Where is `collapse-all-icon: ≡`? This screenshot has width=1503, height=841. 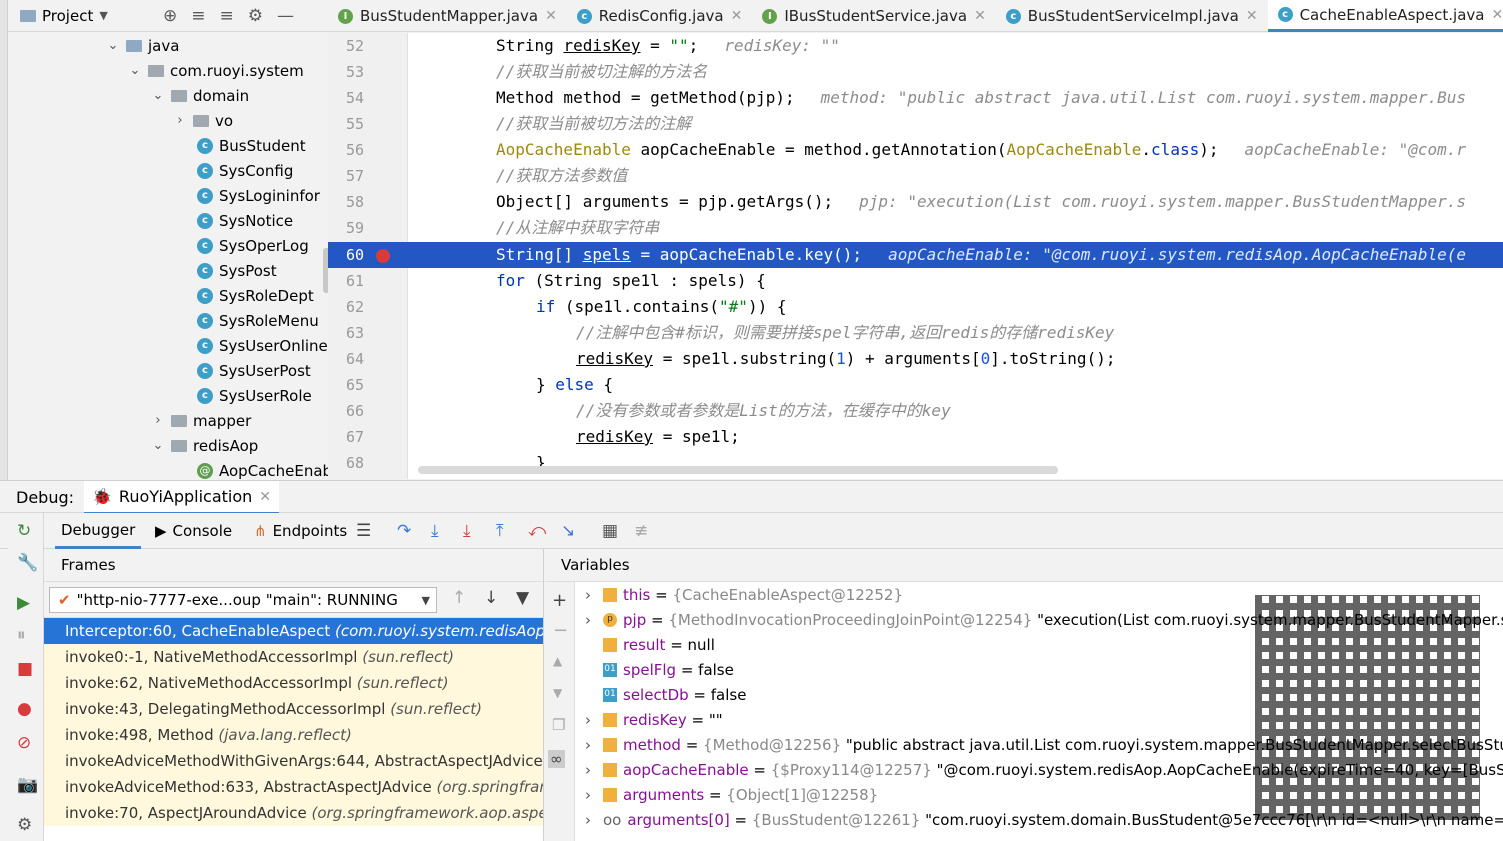
collapse-all-icon: ≡ is located at coordinates (227, 16).